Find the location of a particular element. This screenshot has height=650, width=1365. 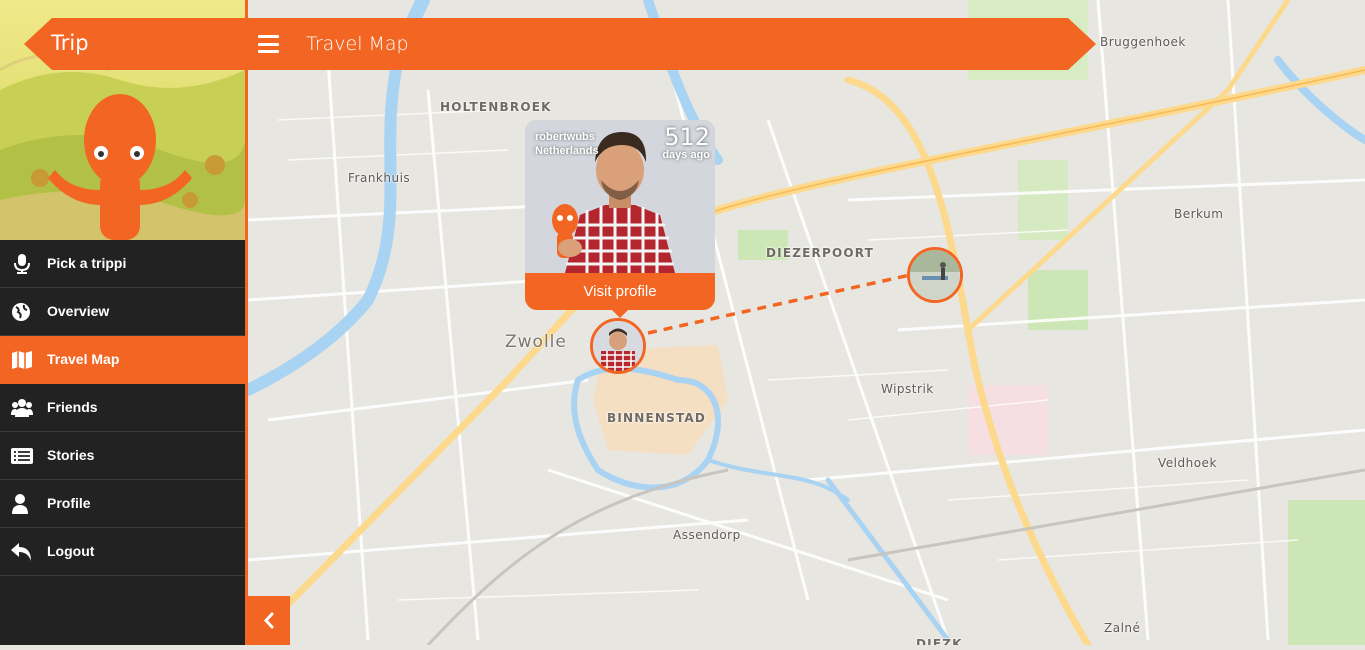

sidebar-item-travel-map: Travel Map is located at coordinates (122, 360).